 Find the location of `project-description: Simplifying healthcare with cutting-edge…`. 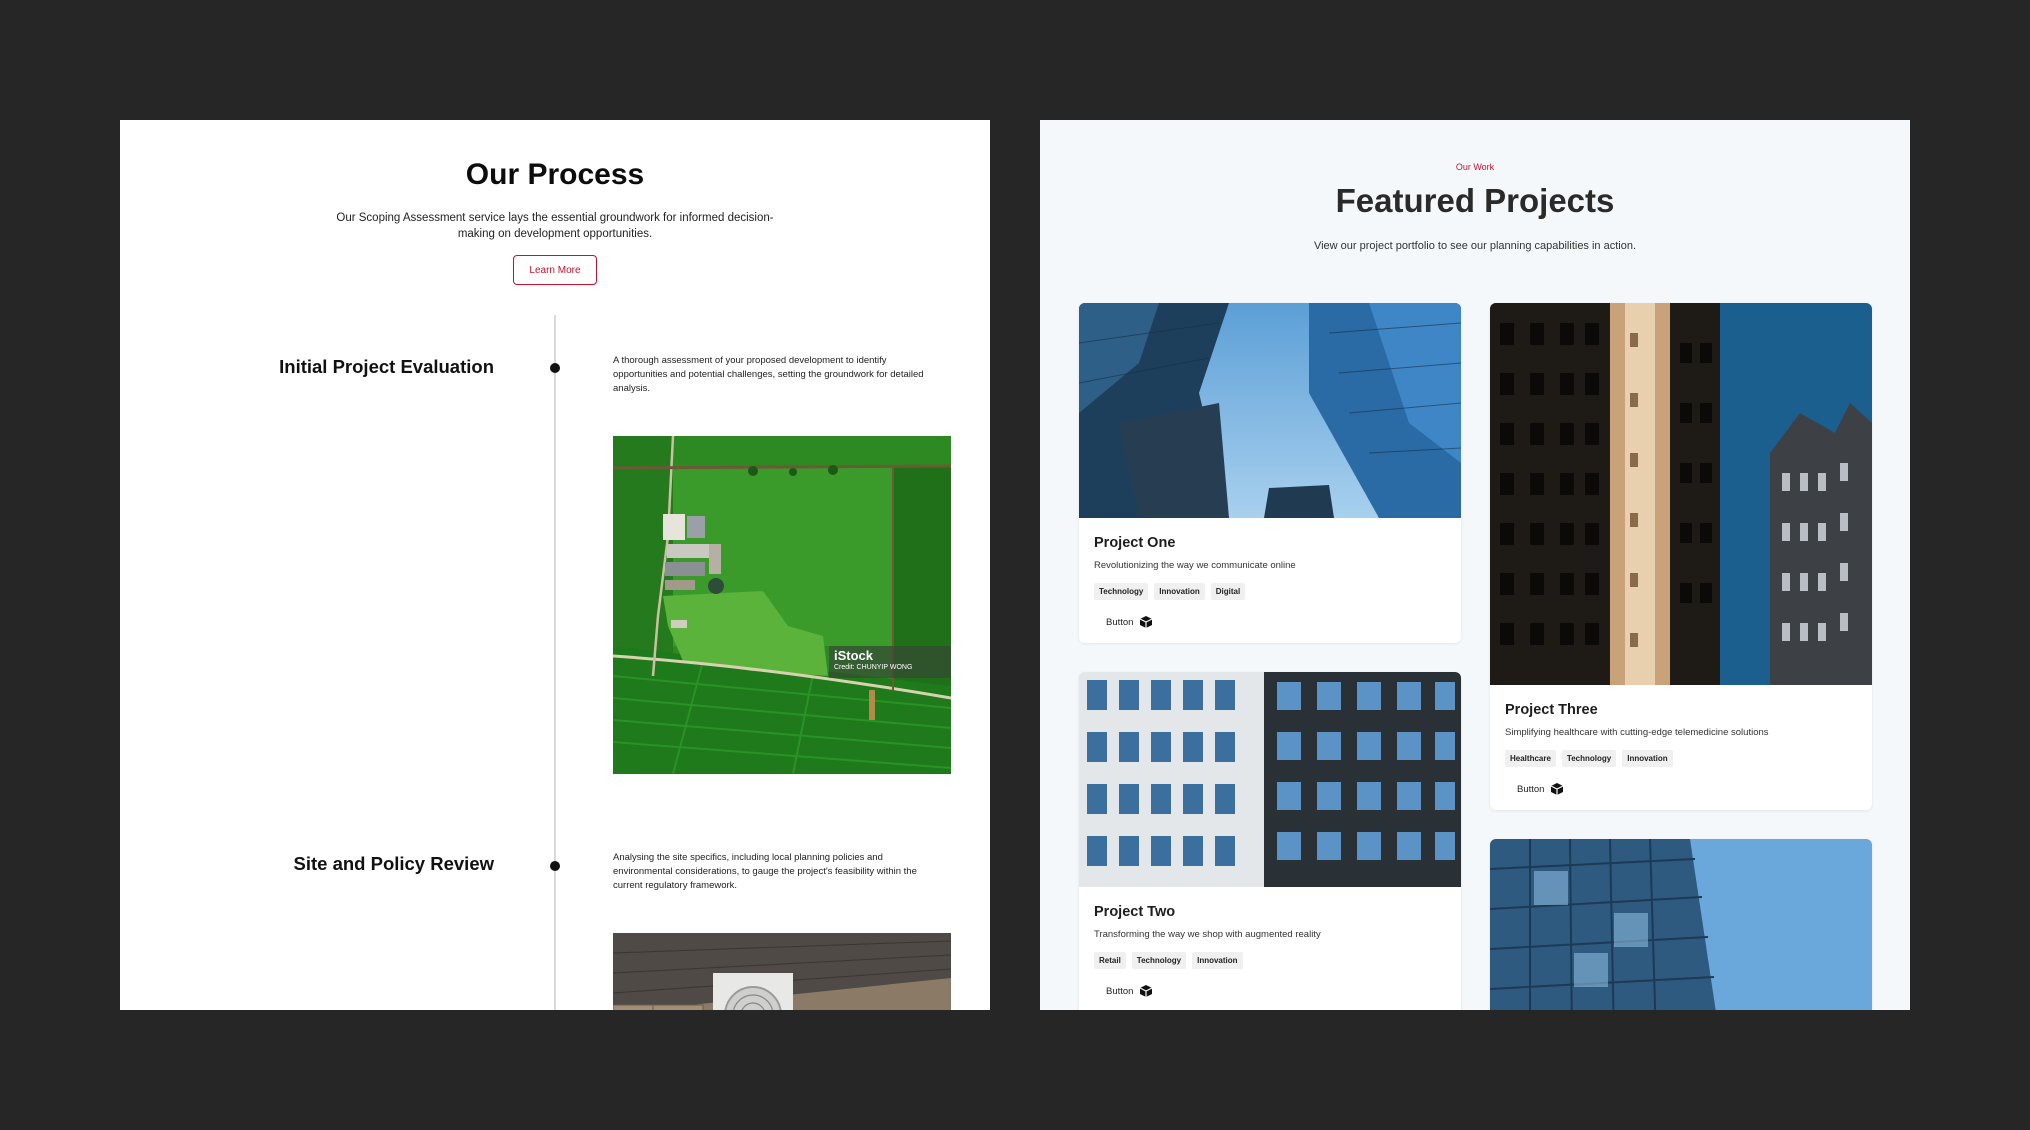

project-description: Simplifying healthcare with cutting-edge… is located at coordinates (1637, 732).